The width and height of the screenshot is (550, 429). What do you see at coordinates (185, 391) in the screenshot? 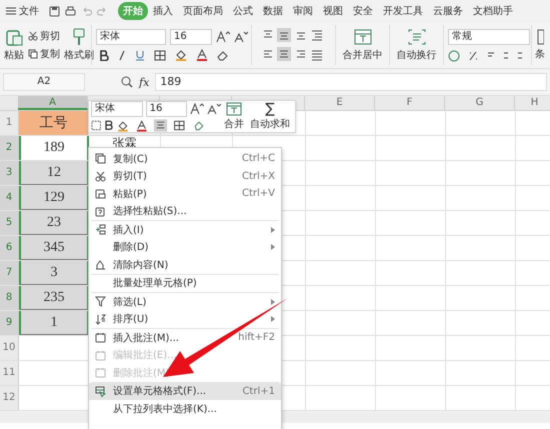
I see `menu-item: 设置单元格格式(F)... Ctrl+1` at bounding box center [185, 391].